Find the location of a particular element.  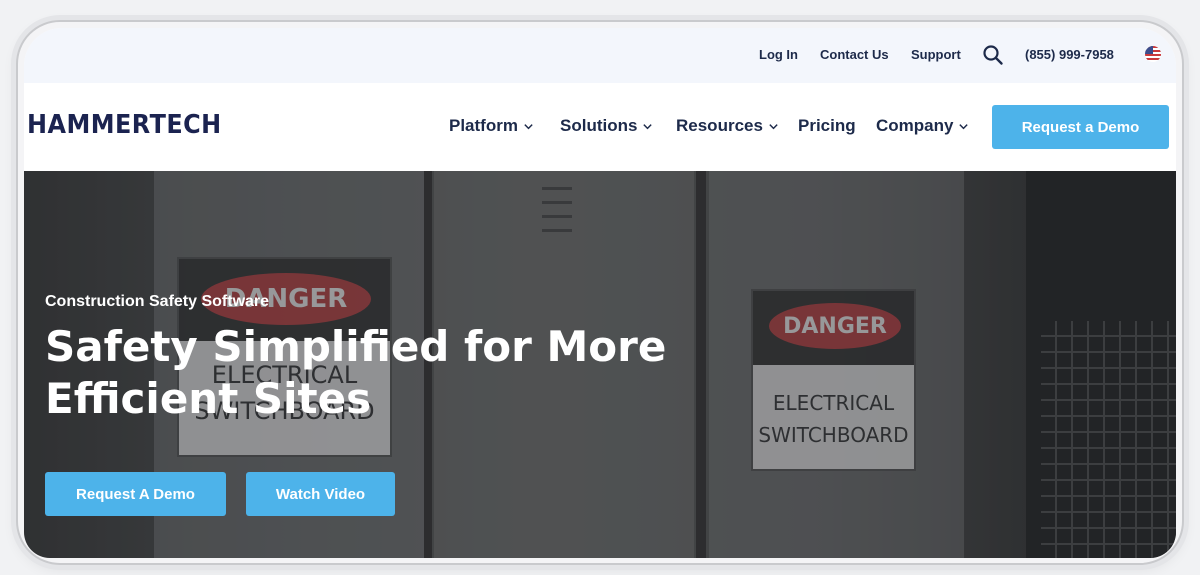

nav-solutions: Solutions is located at coordinates (606, 126).